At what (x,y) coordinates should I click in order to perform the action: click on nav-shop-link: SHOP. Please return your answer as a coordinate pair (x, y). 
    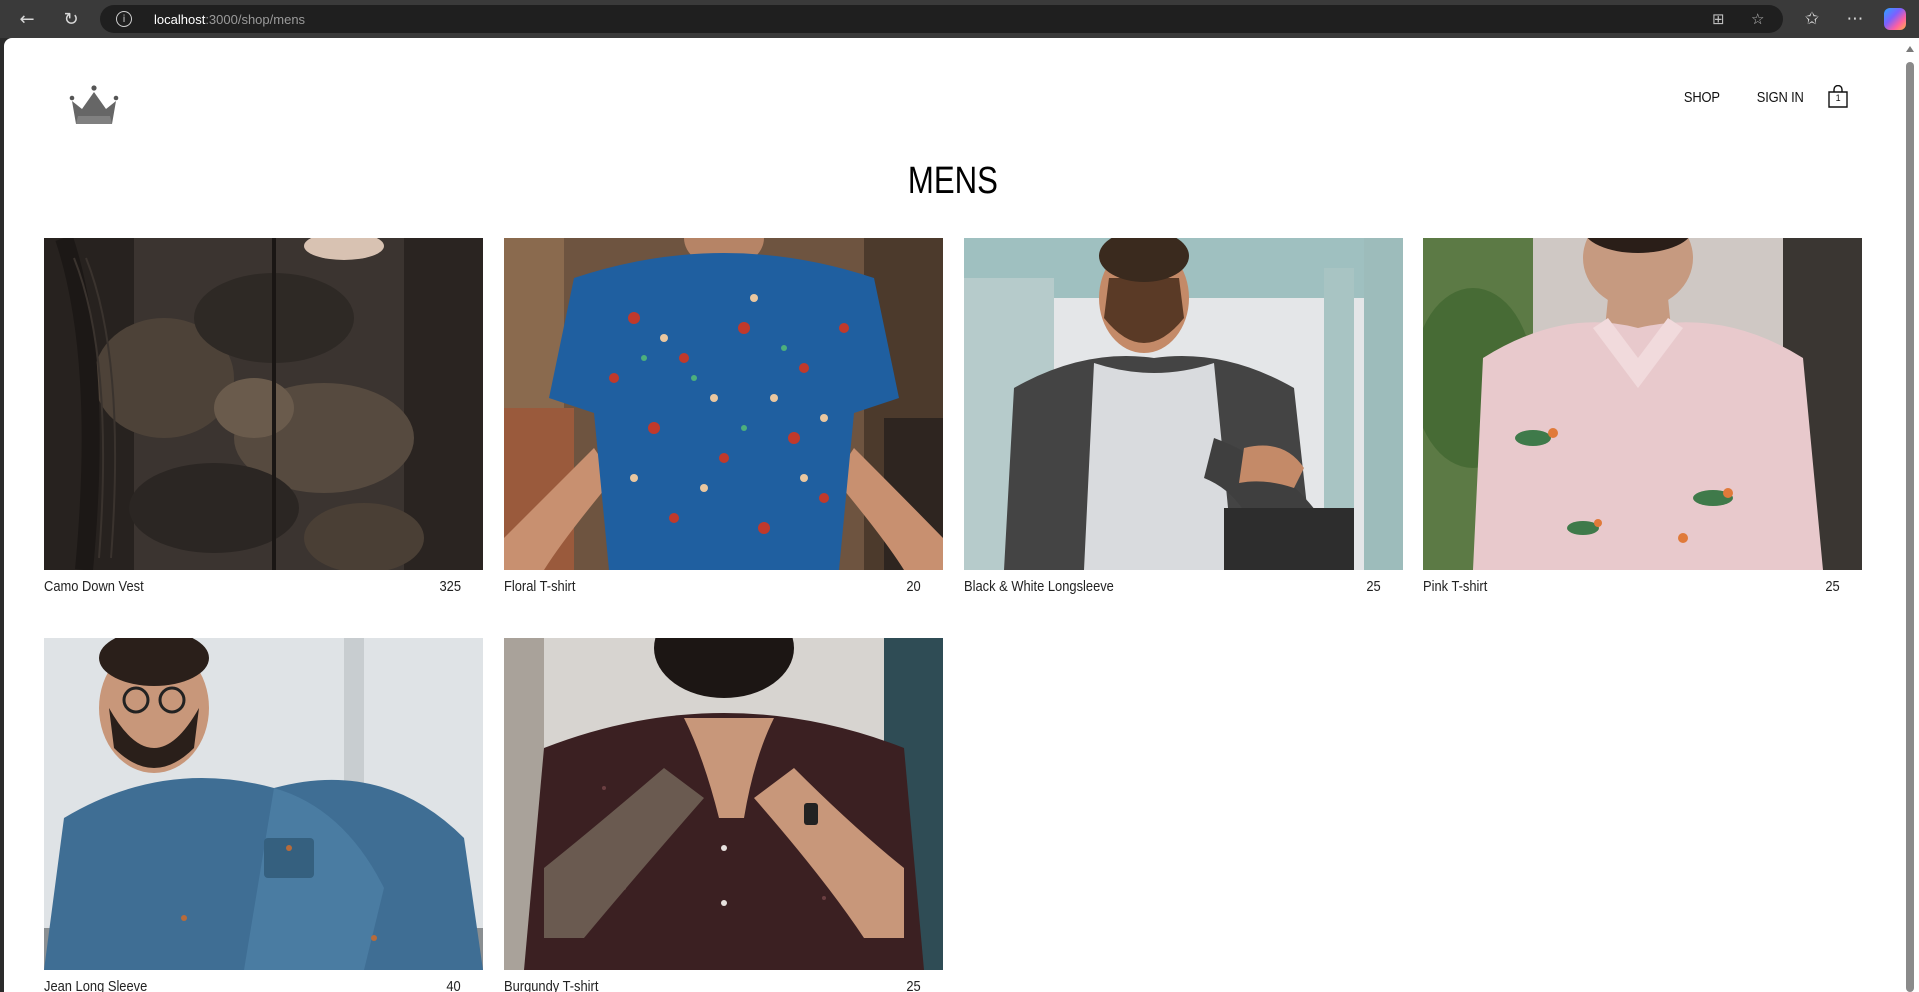
    Looking at the image, I should click on (1702, 97).